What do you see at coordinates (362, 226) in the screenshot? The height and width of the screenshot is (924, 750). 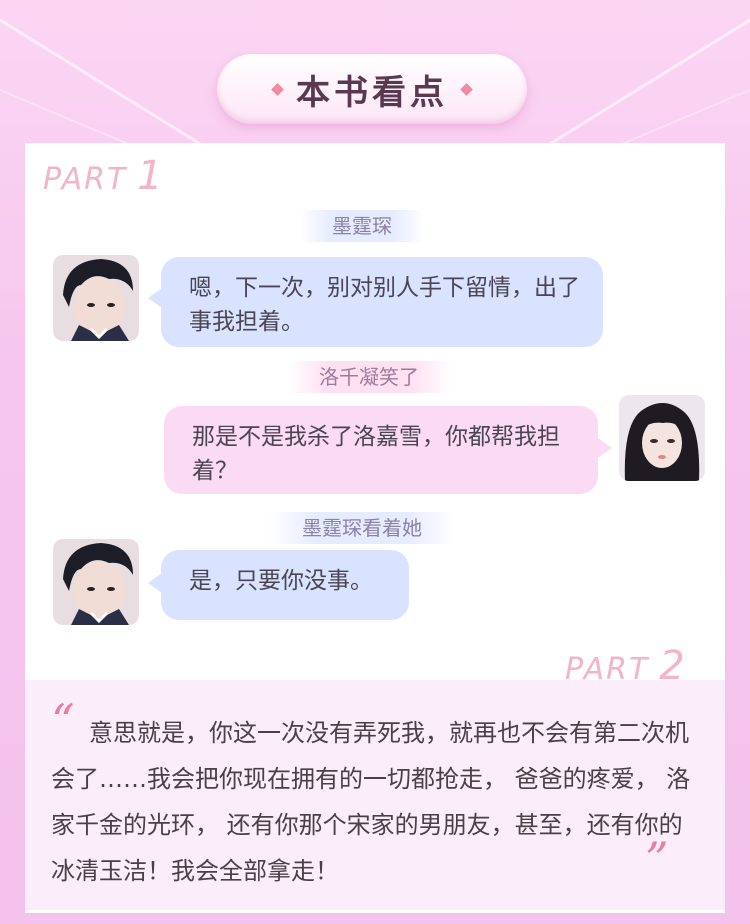 I see `speaker-tag: 墨霆琛` at bounding box center [362, 226].